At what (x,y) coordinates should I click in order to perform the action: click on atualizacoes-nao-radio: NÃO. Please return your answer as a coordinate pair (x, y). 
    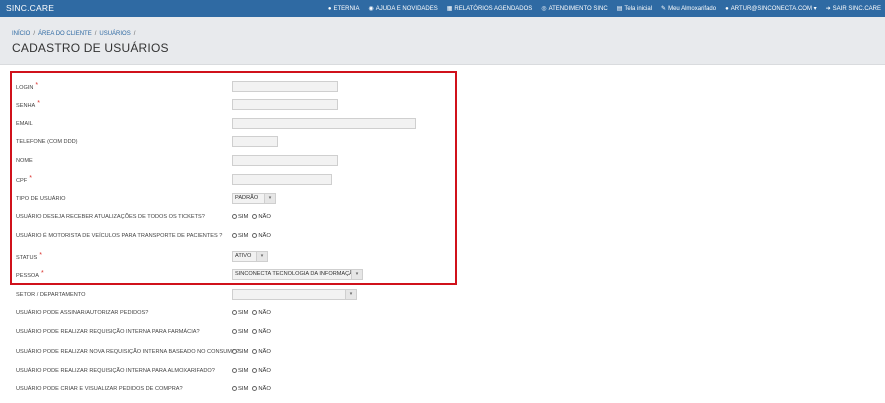
    Looking at the image, I should click on (261, 217).